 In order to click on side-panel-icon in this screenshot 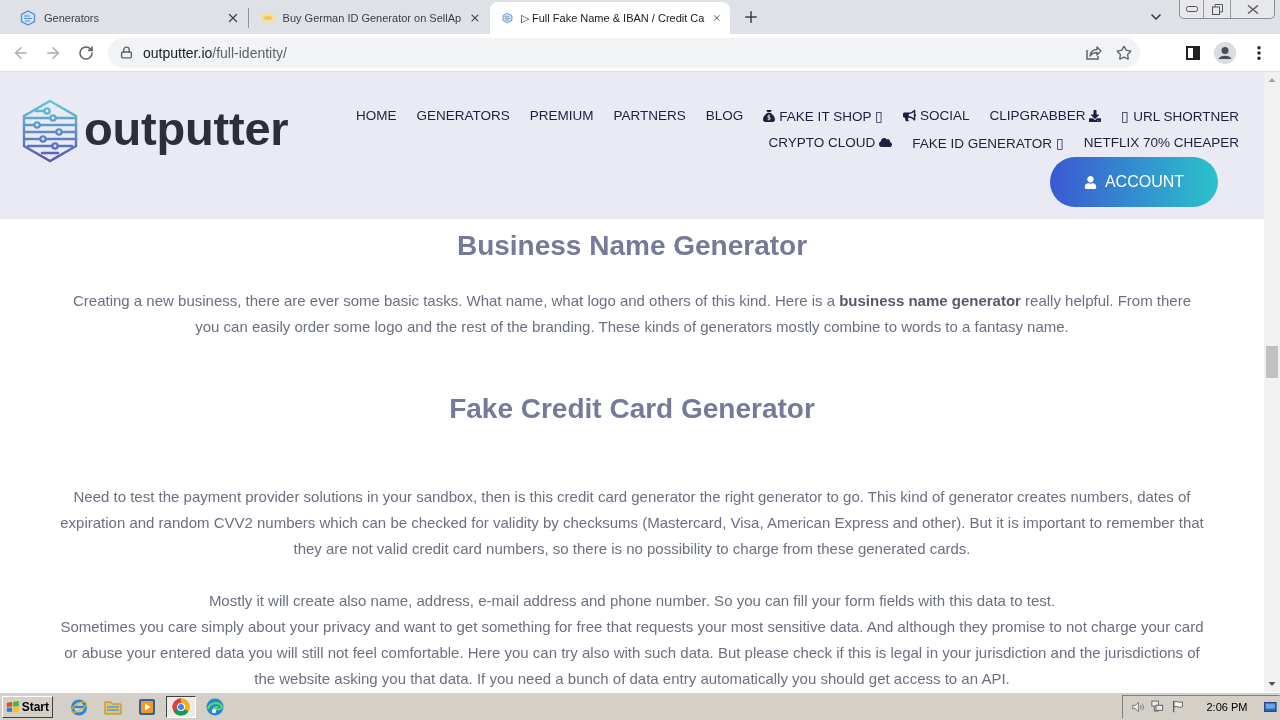, I will do `click(1193, 52)`.